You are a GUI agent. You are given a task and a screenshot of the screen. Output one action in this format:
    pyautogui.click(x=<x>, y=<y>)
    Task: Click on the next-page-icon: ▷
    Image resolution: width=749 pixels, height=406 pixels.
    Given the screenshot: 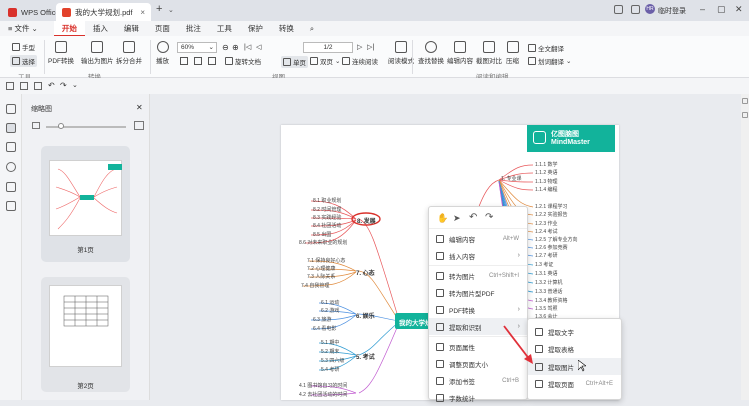 What is the action you would take?
    pyautogui.click(x=359, y=47)
    